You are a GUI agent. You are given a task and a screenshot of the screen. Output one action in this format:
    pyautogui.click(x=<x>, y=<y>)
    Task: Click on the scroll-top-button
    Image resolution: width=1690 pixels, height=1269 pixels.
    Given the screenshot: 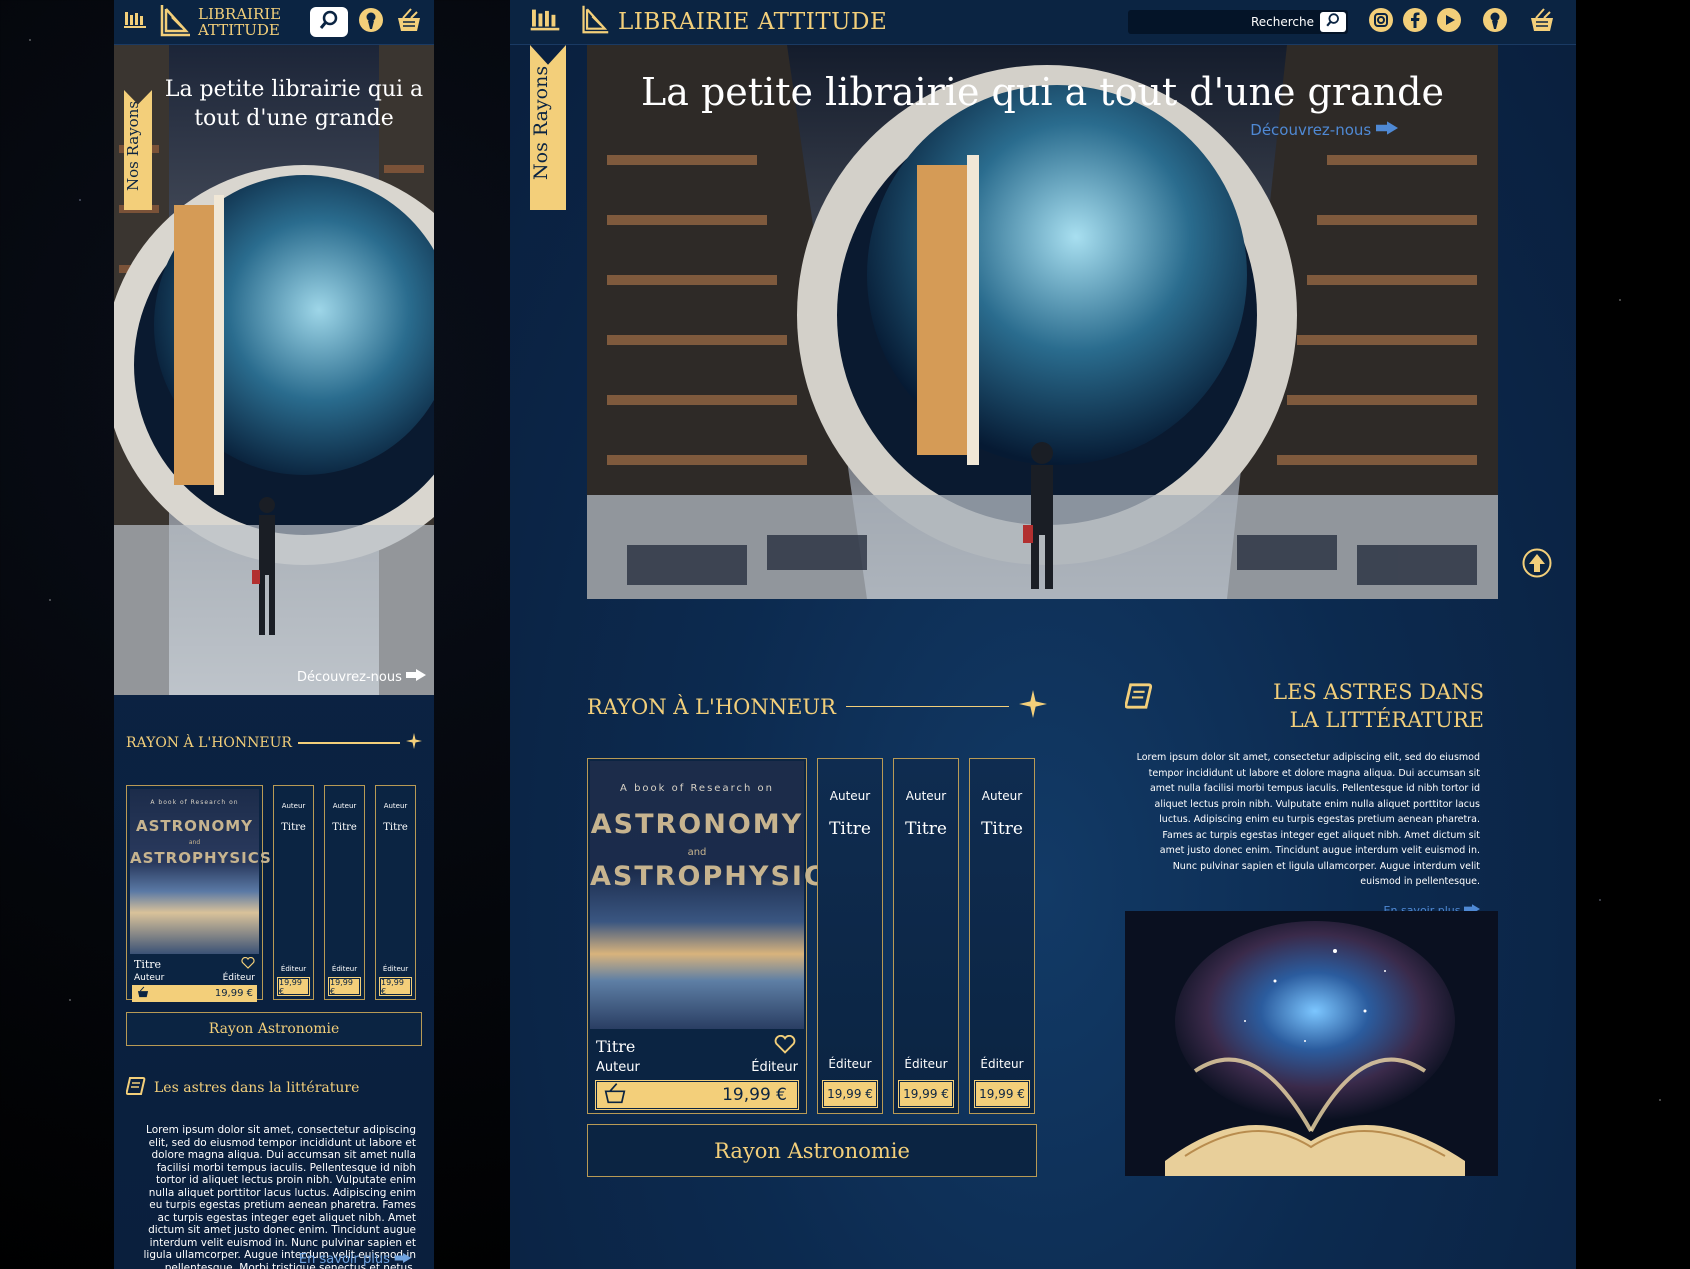 What is the action you would take?
    pyautogui.click(x=1537, y=563)
    